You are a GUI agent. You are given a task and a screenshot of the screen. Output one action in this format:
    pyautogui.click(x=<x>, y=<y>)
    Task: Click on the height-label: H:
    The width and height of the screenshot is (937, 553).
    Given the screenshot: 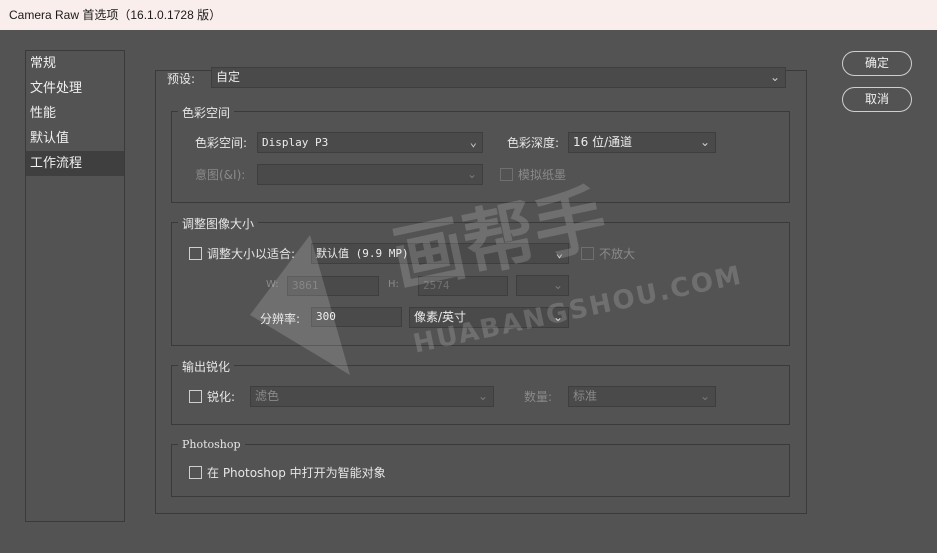 What is the action you would take?
    pyautogui.click(x=393, y=284)
    